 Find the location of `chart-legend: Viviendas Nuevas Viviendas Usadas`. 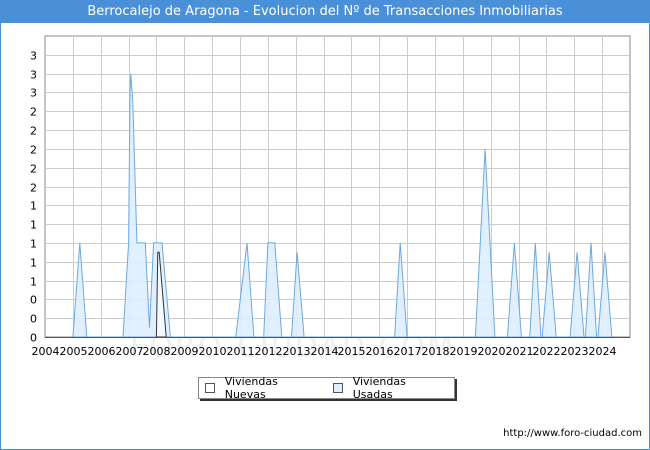

chart-legend: Viviendas Nuevas Viviendas Usadas is located at coordinates (326, 388).